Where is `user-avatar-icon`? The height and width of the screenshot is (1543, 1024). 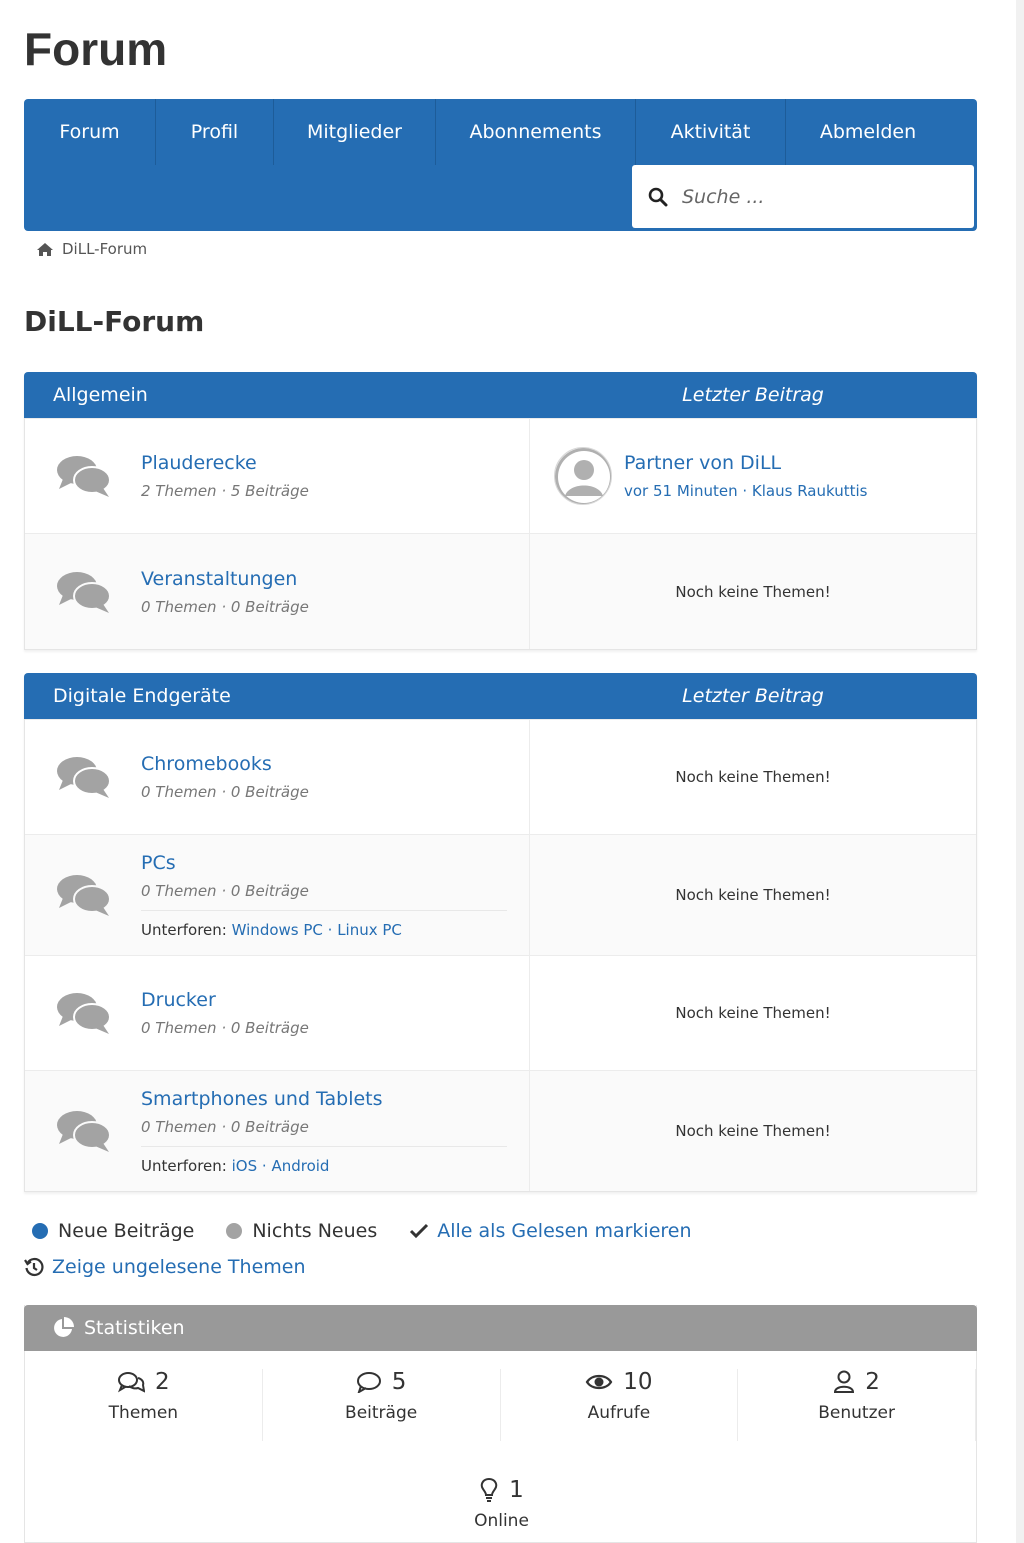 user-avatar-icon is located at coordinates (583, 476).